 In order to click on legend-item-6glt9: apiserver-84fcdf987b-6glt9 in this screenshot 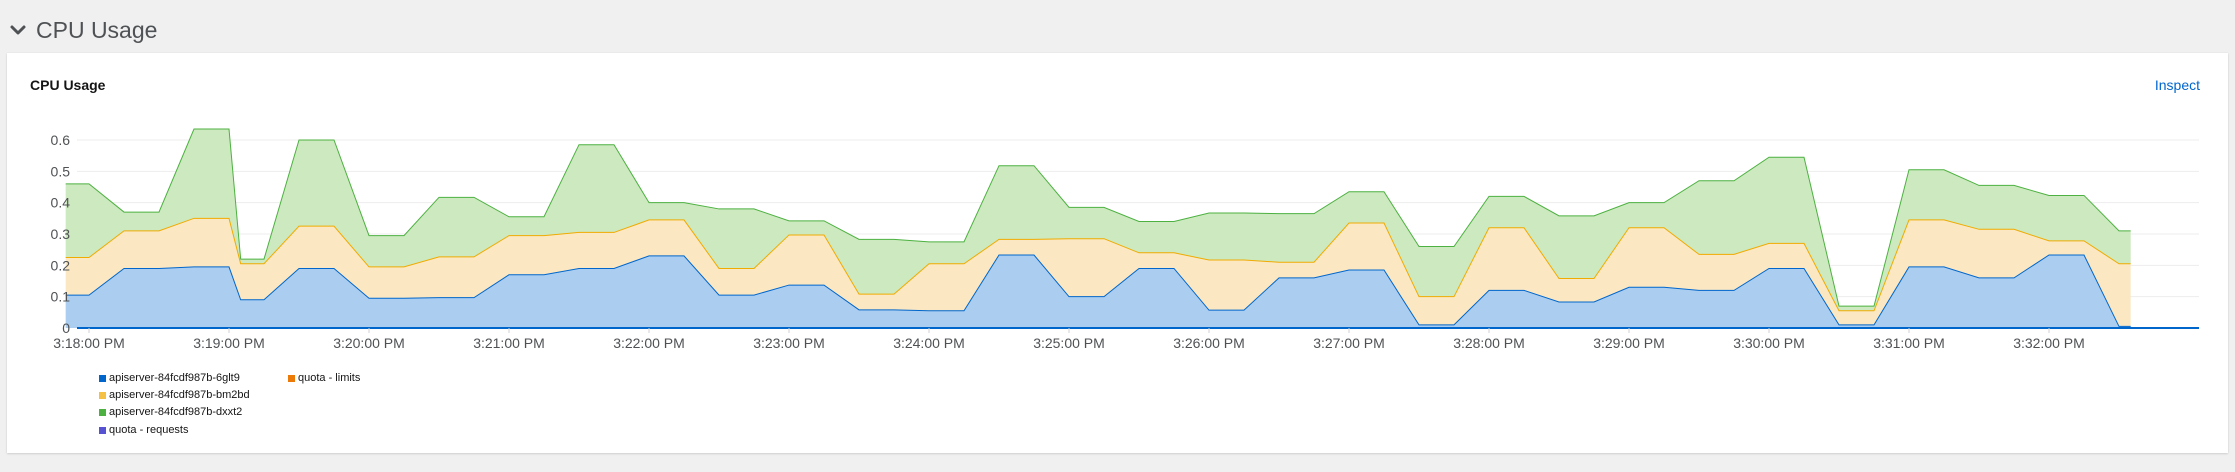, I will do `click(169, 378)`.